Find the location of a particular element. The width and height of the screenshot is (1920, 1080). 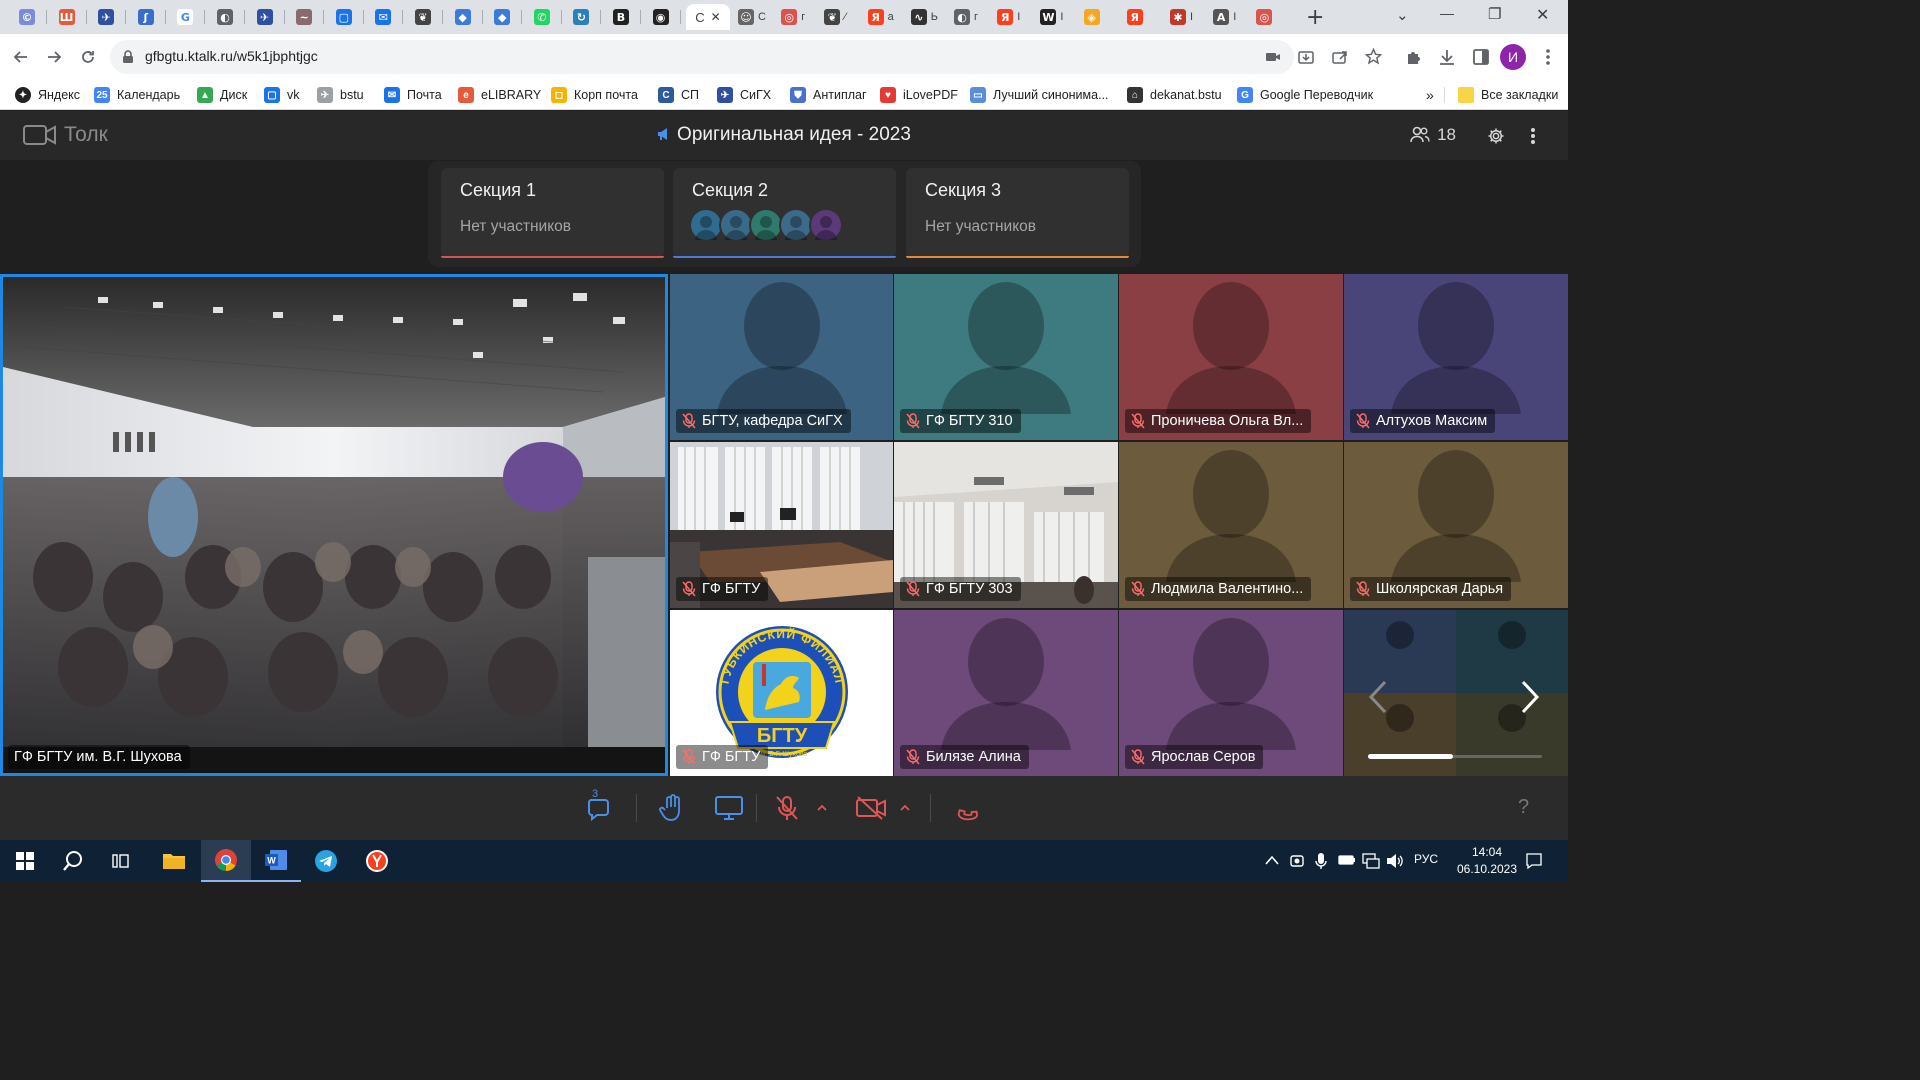

bookmark-item: ✉ Почта is located at coordinates (413, 95).